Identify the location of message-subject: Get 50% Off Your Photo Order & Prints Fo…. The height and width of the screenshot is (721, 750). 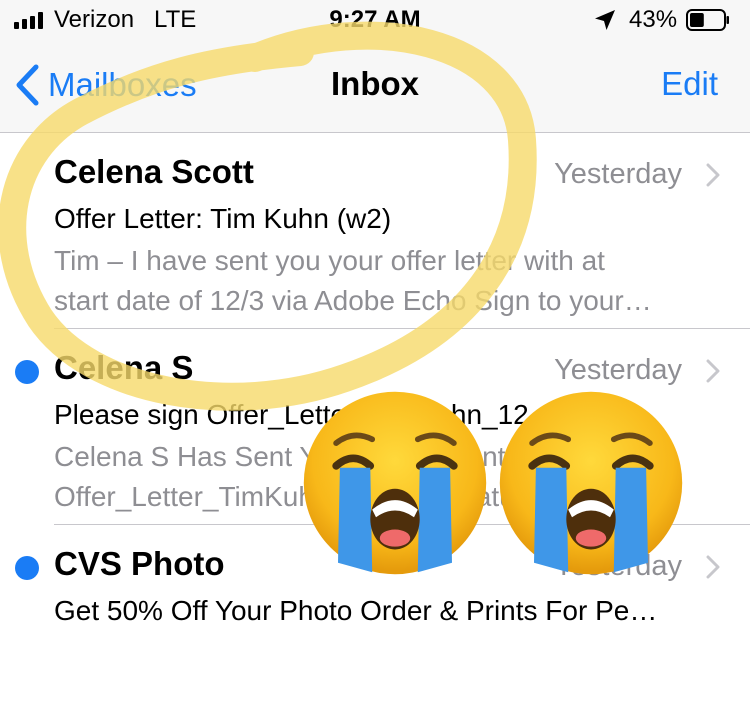
(356, 610).